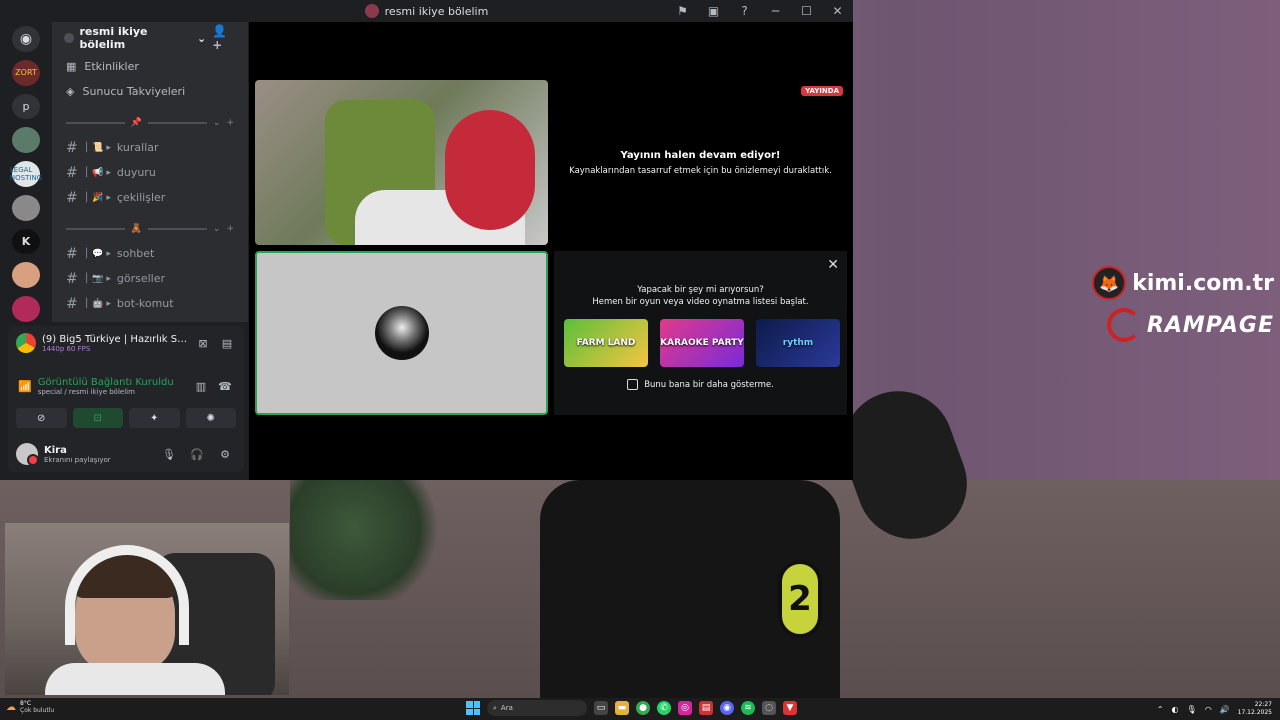  I want to click on channel-bot-komut: # │ 🤖 ▸ bot-komut, so click(150, 303).